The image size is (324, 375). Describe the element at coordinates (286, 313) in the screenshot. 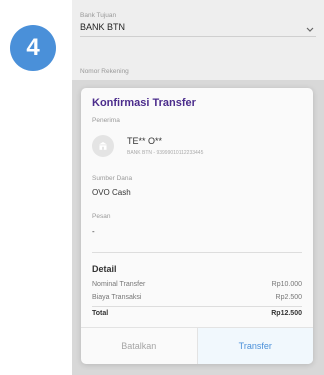

I see `total-value: Rp12.500` at that location.